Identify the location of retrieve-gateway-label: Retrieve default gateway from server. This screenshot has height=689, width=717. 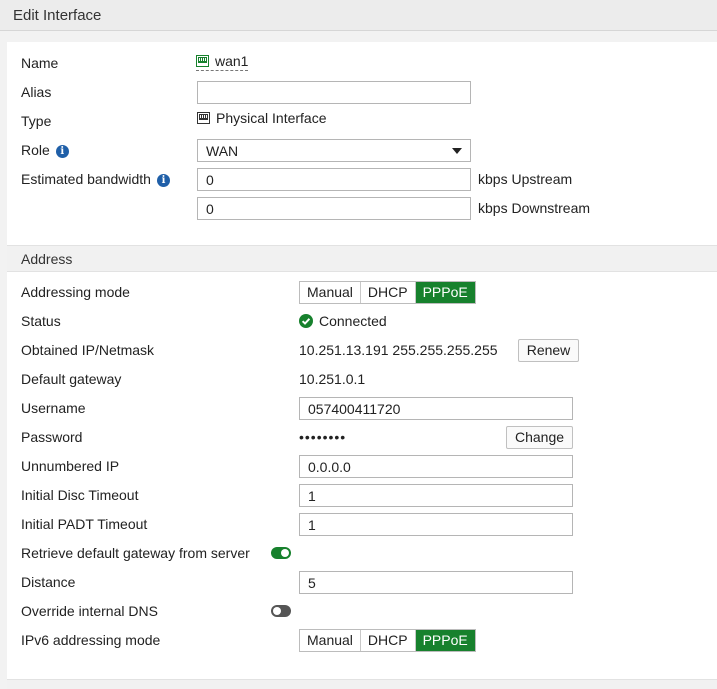
(135, 553).